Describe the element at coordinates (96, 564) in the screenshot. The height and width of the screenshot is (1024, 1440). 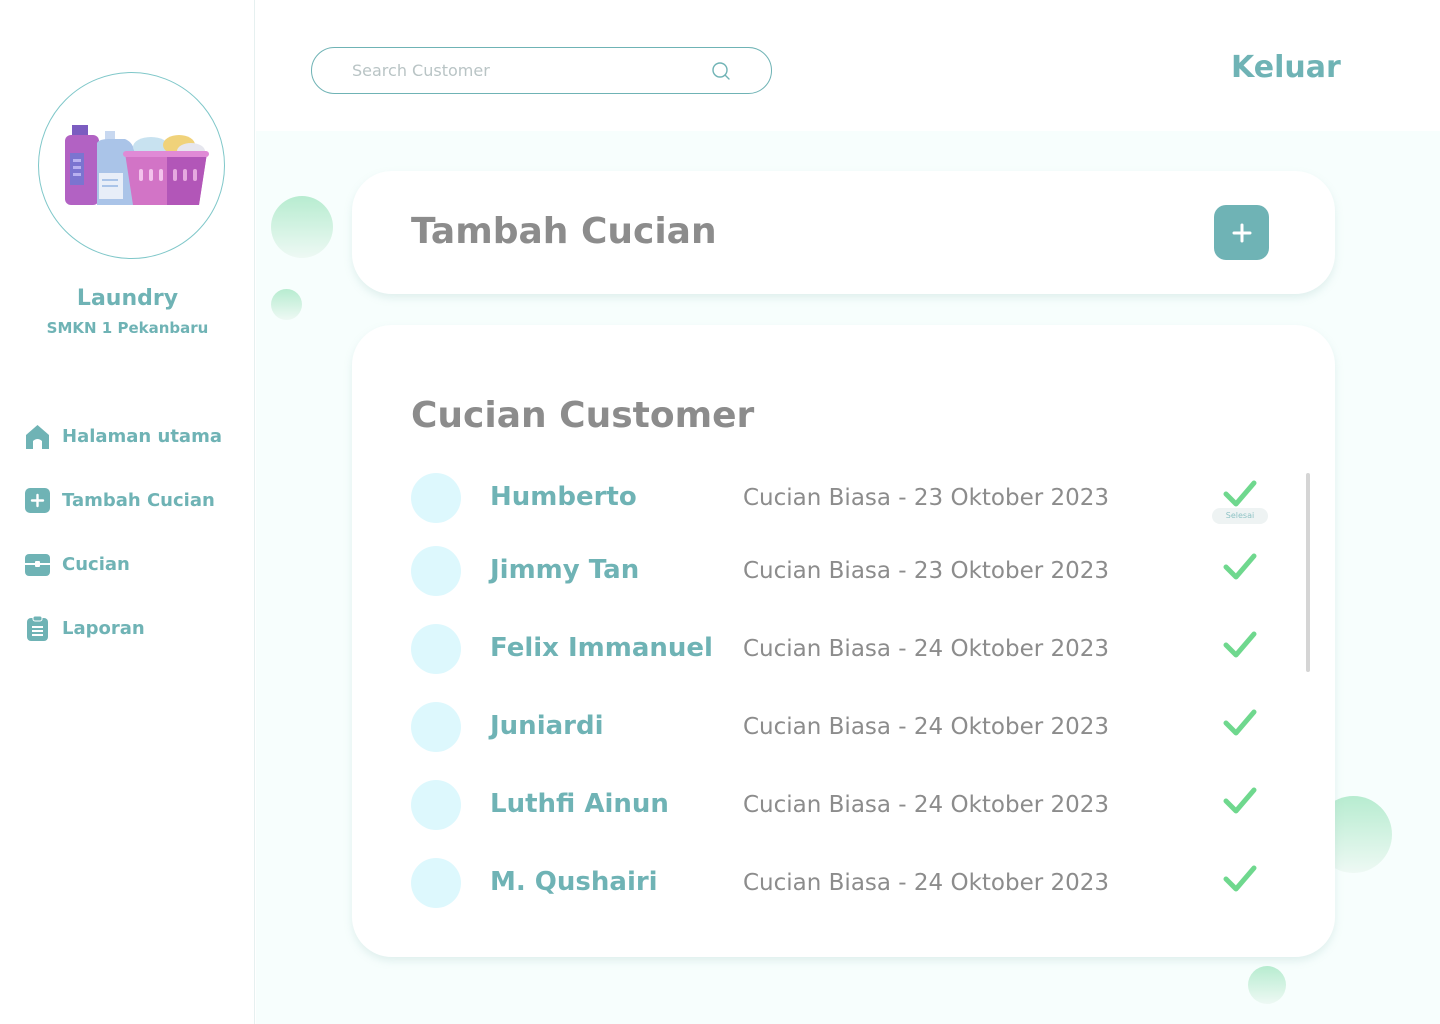
I see `sidebar-item-label: Cucian` at that location.